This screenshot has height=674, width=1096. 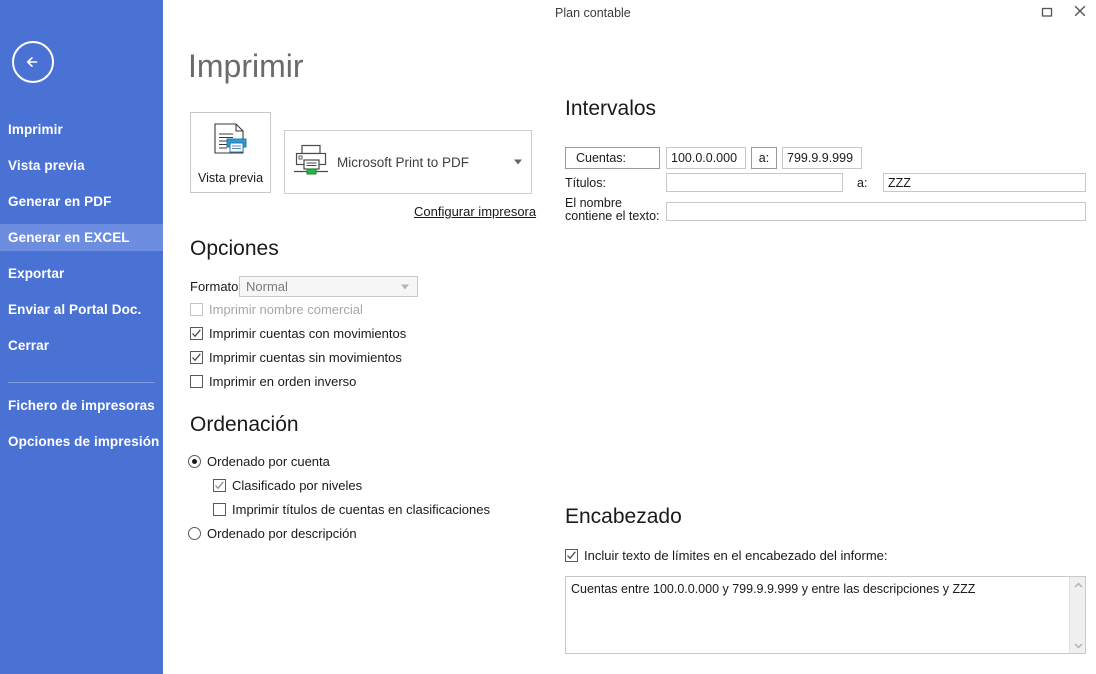 What do you see at coordinates (593, 13) in the screenshot?
I see `window-title: Plan contable` at bounding box center [593, 13].